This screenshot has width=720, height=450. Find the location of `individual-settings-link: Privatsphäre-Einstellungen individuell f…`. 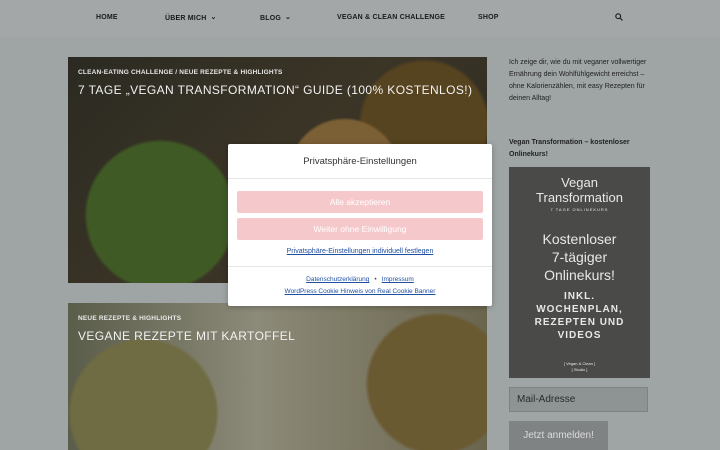

individual-settings-link: Privatsphäre-Einstellungen individuell f… is located at coordinates (360, 251).